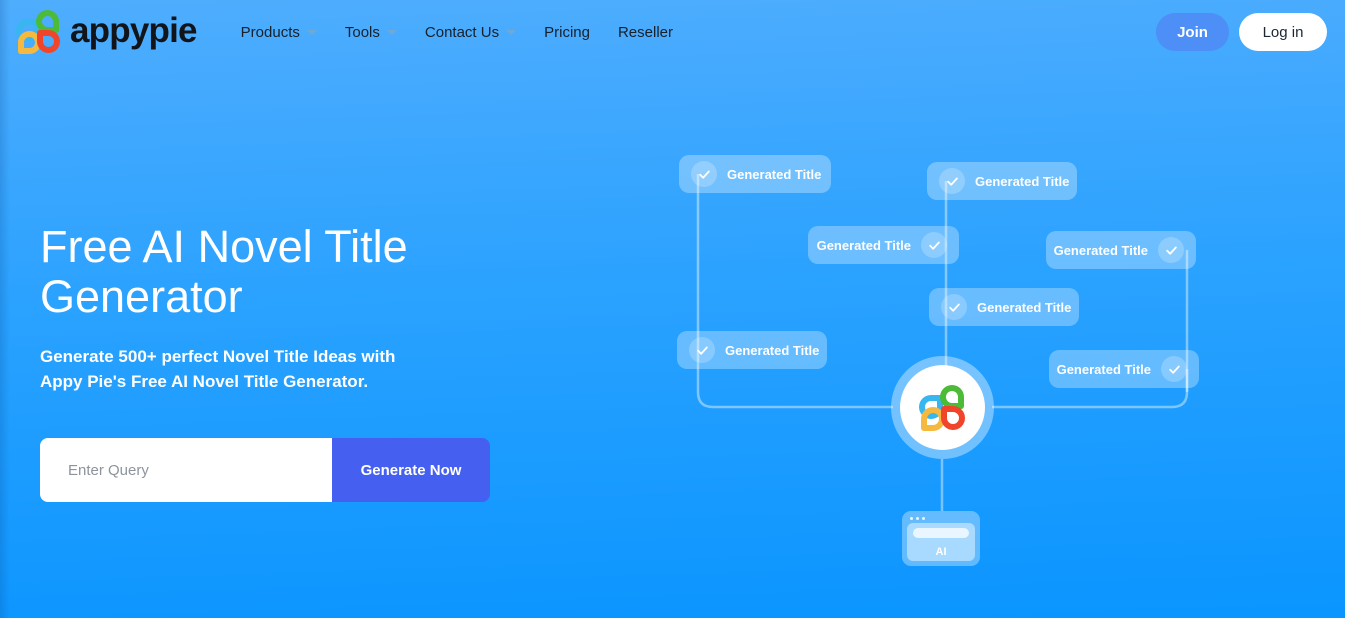 The width and height of the screenshot is (1345, 618). Describe the element at coordinates (186, 470) in the screenshot. I see `search-input` at that location.